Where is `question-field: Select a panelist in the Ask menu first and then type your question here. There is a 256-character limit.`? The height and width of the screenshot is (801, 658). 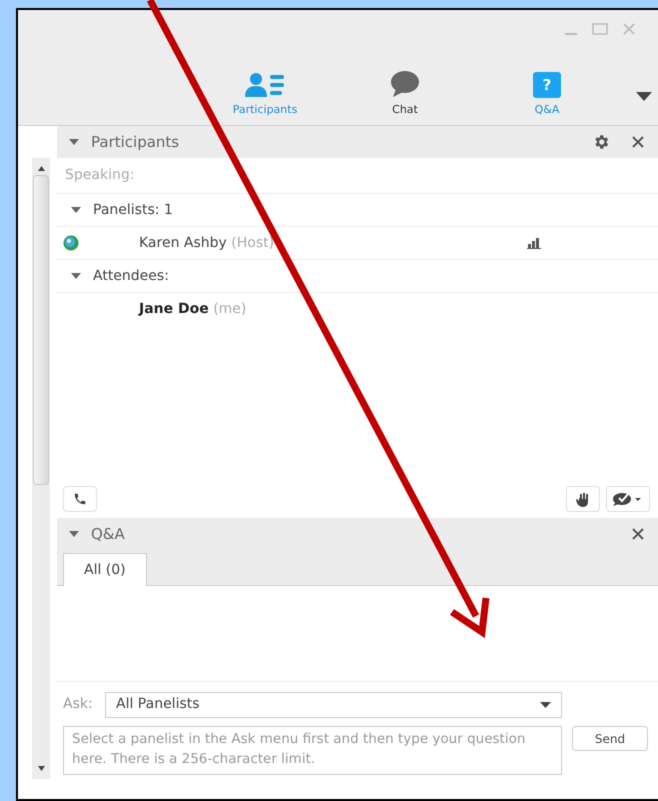 question-field: Select a panelist in the Ask menu first and then type your question here. There is a 256-character limit. is located at coordinates (312, 750).